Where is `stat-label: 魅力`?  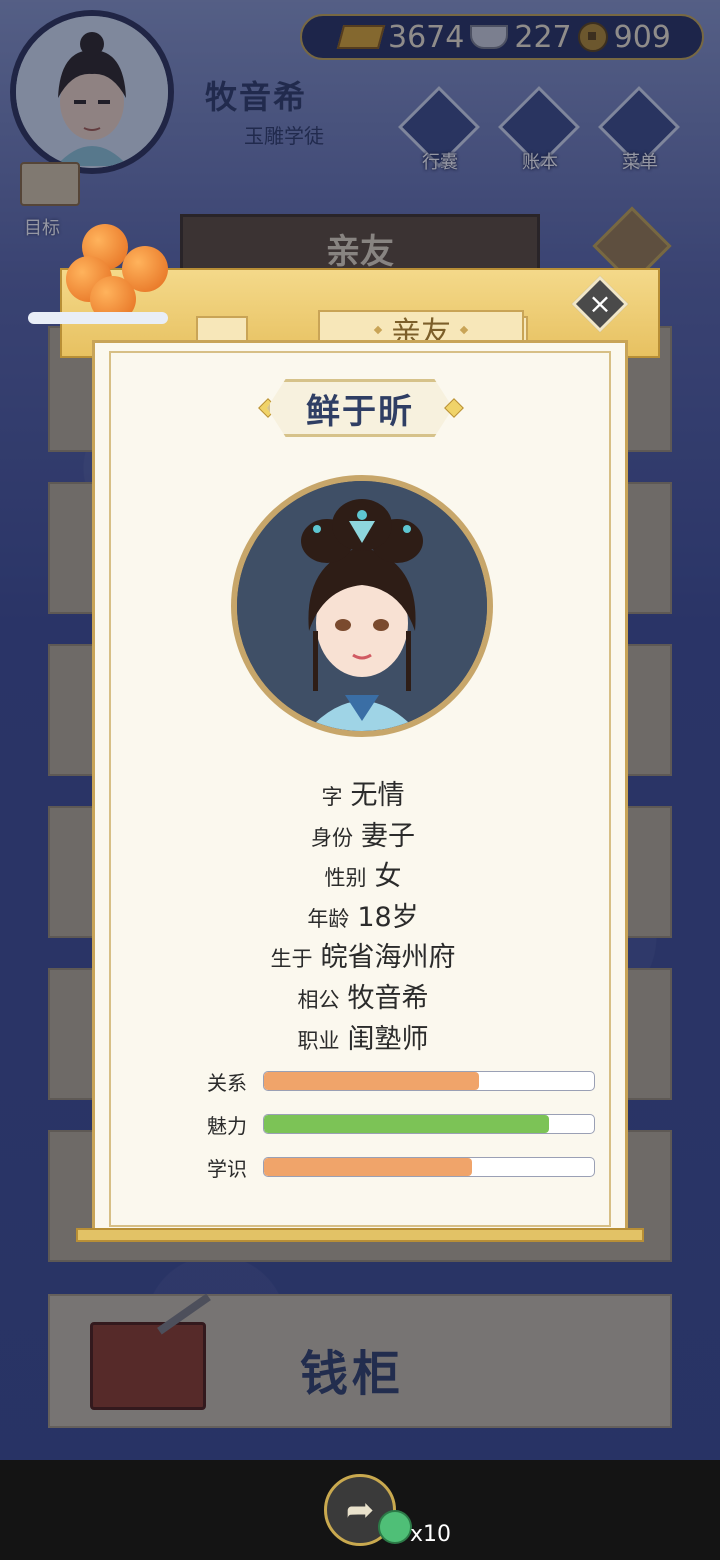
stat-label: 魅力 is located at coordinates (227, 1126).